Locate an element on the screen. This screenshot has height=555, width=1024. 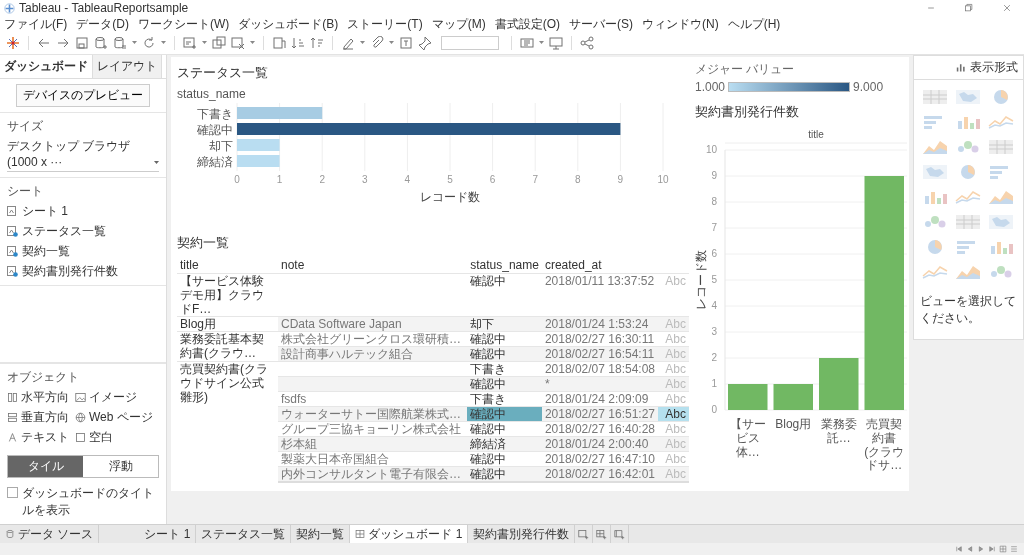
new-story-icon is located at coordinates (620, 534).